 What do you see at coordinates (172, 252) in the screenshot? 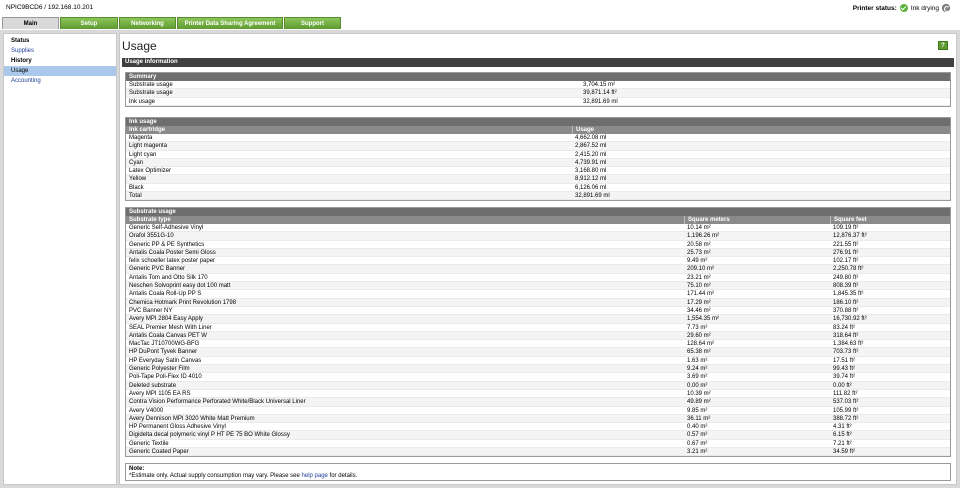
I see `table-cell: Antalis Coala Poster Semi Gloss` at bounding box center [172, 252].